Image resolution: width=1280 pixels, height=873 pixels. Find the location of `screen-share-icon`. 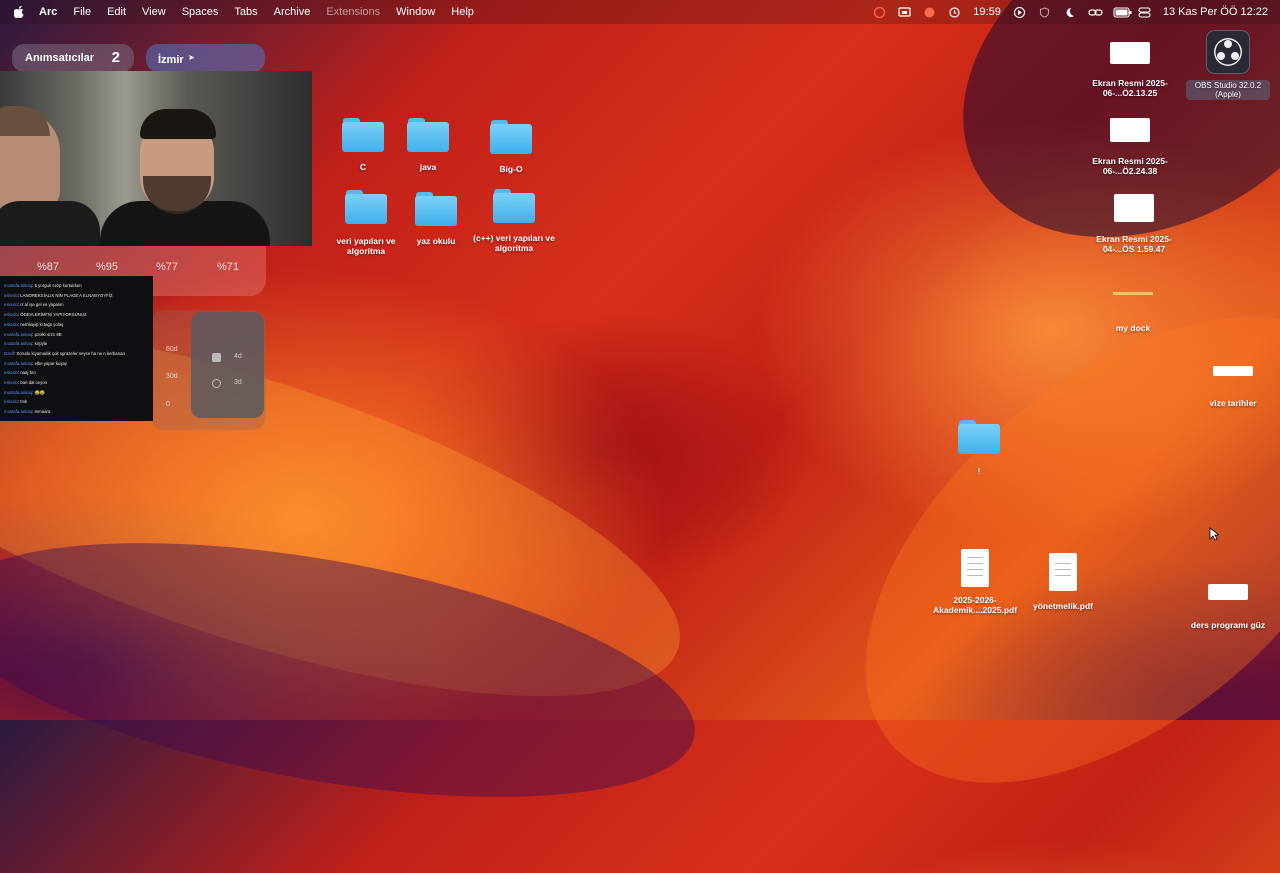

screen-share-icon is located at coordinates (904, 12).